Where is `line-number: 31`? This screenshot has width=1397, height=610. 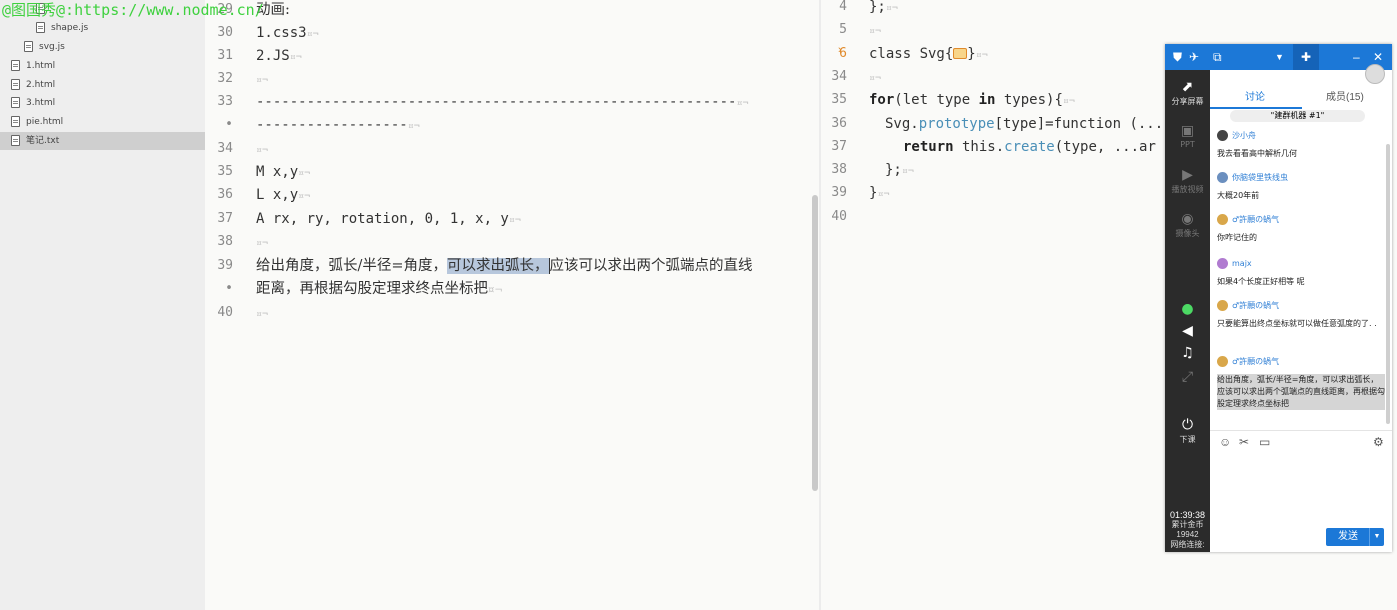
line-number: 31 is located at coordinates (225, 55).